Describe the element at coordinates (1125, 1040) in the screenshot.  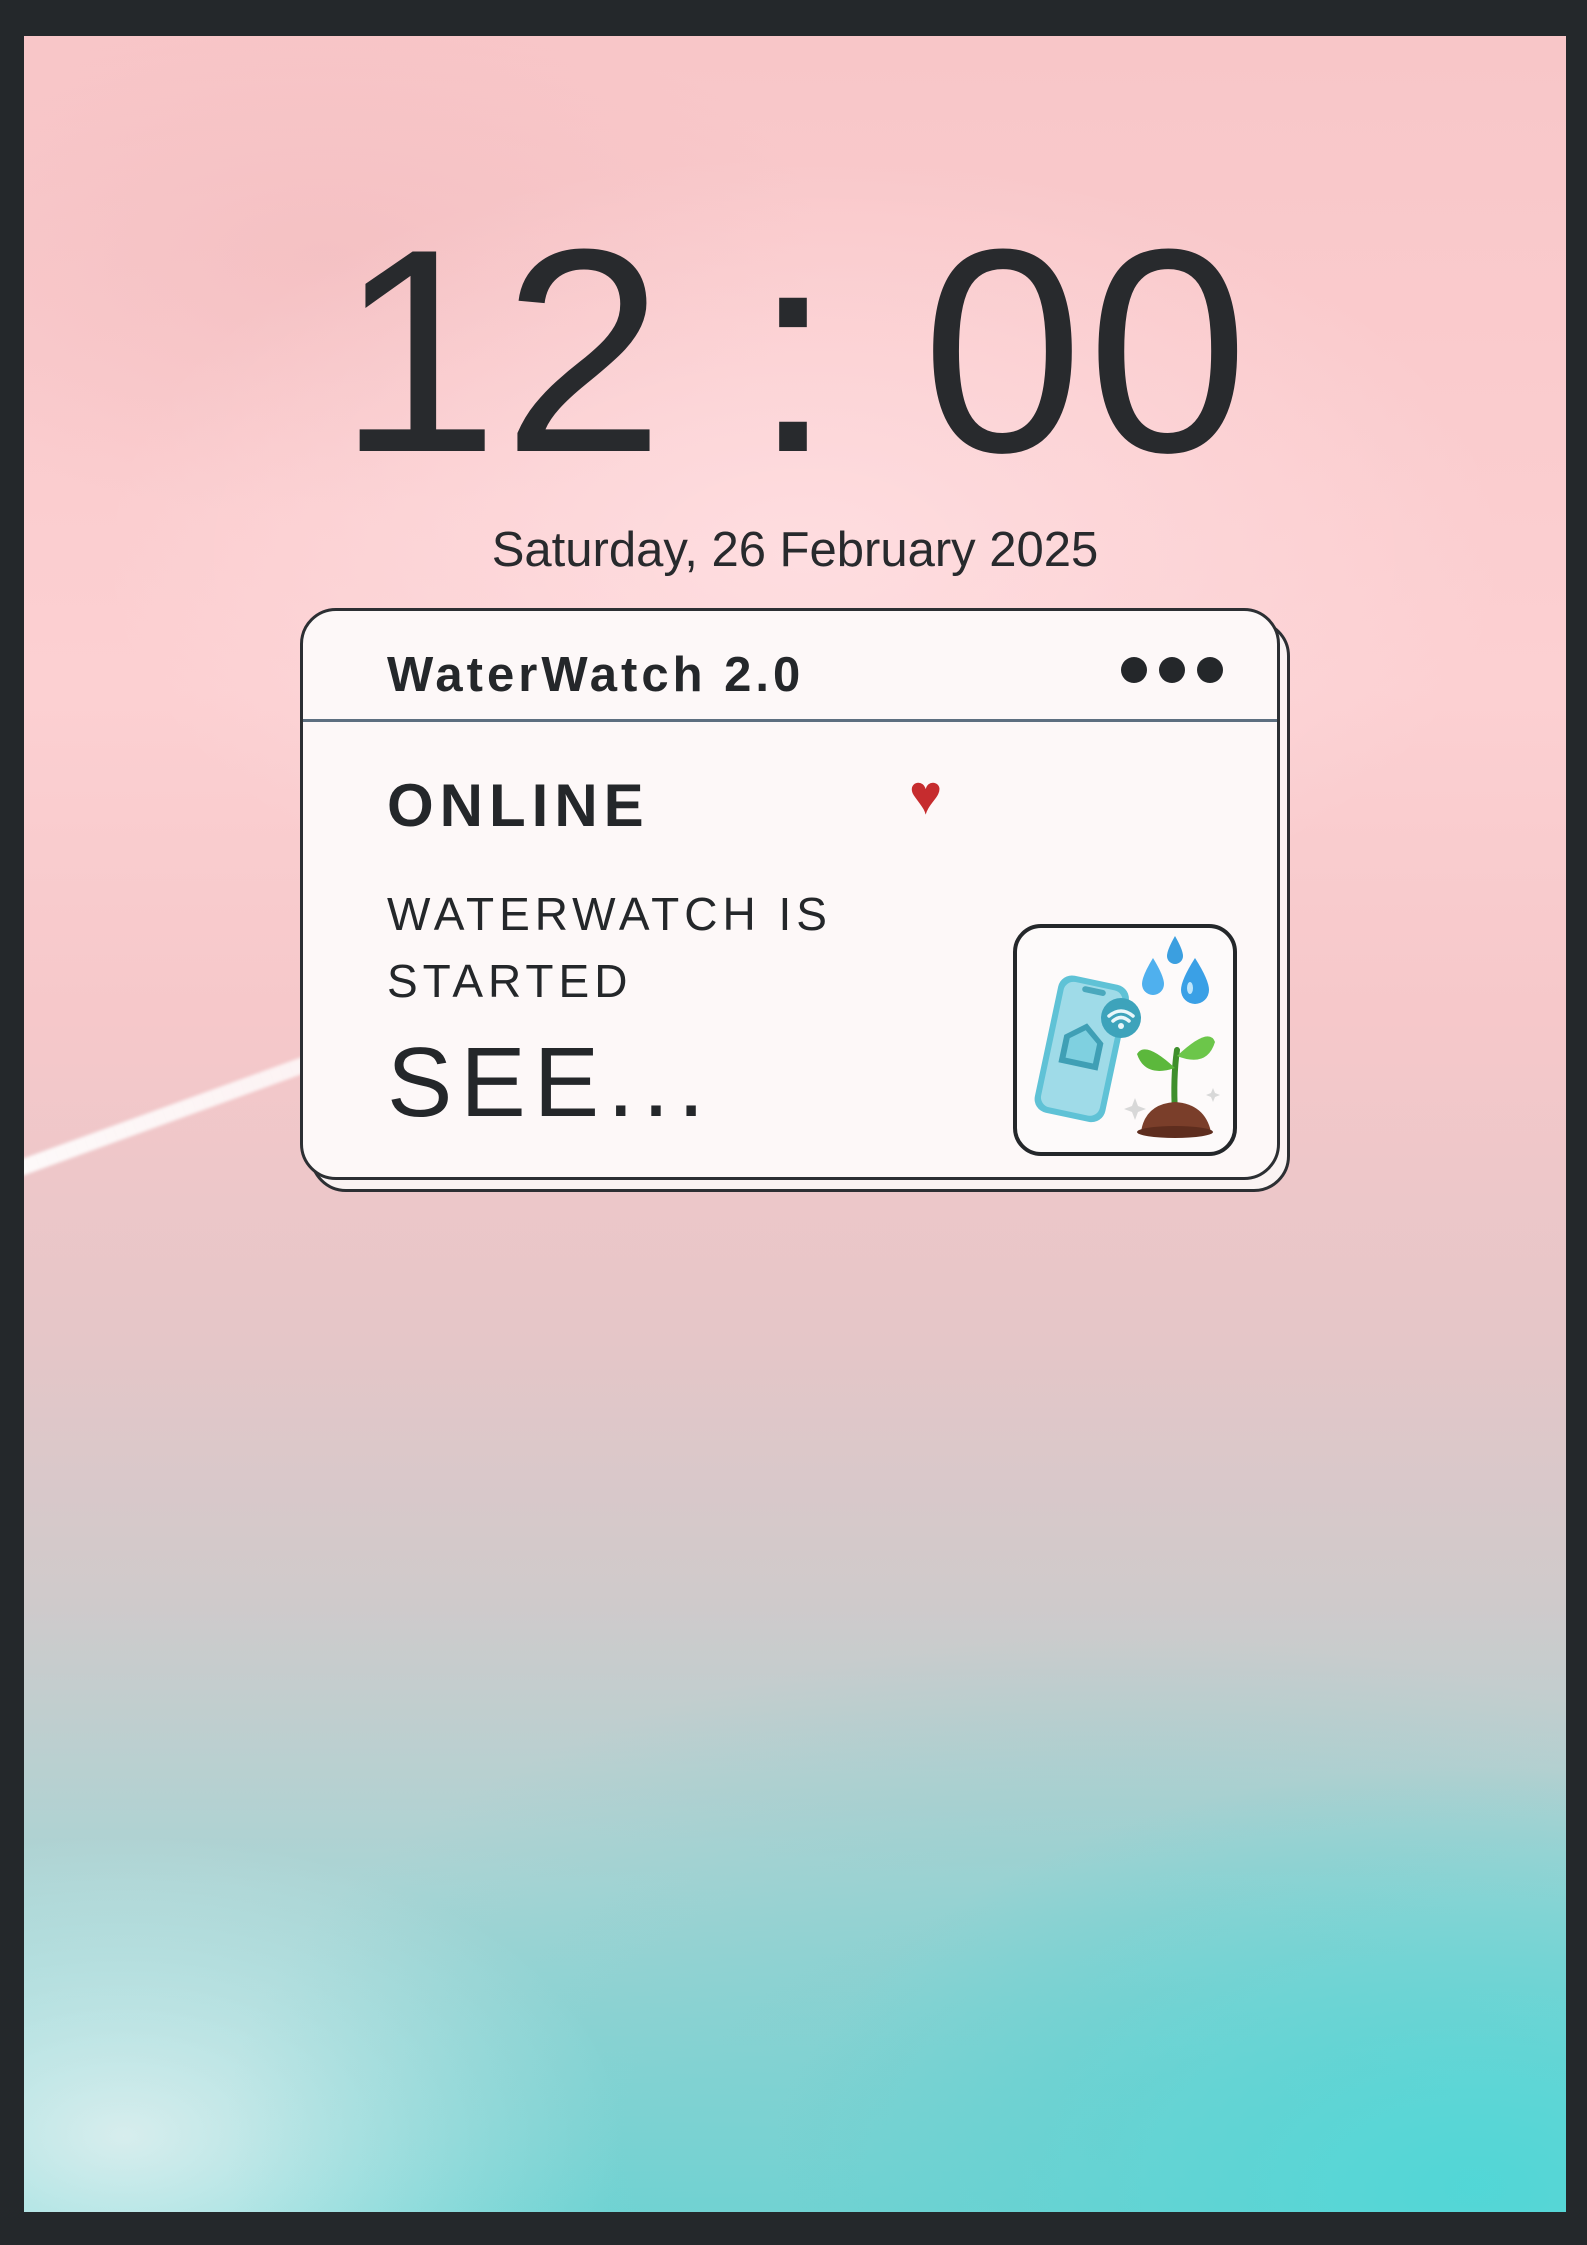
I see `phone-water-plant-icon` at that location.